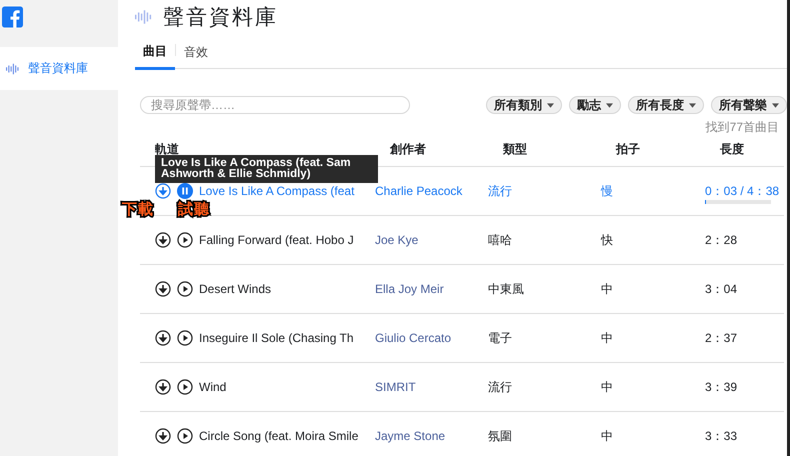  What do you see at coordinates (515, 149) in the screenshot?
I see `column-header: 類型` at bounding box center [515, 149].